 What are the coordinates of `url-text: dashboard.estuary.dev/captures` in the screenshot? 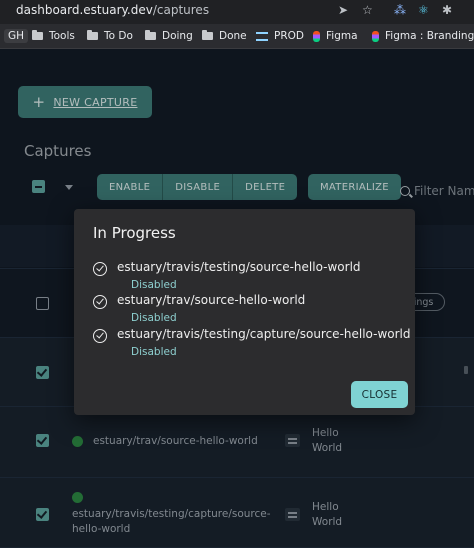 It's located at (112, 10).